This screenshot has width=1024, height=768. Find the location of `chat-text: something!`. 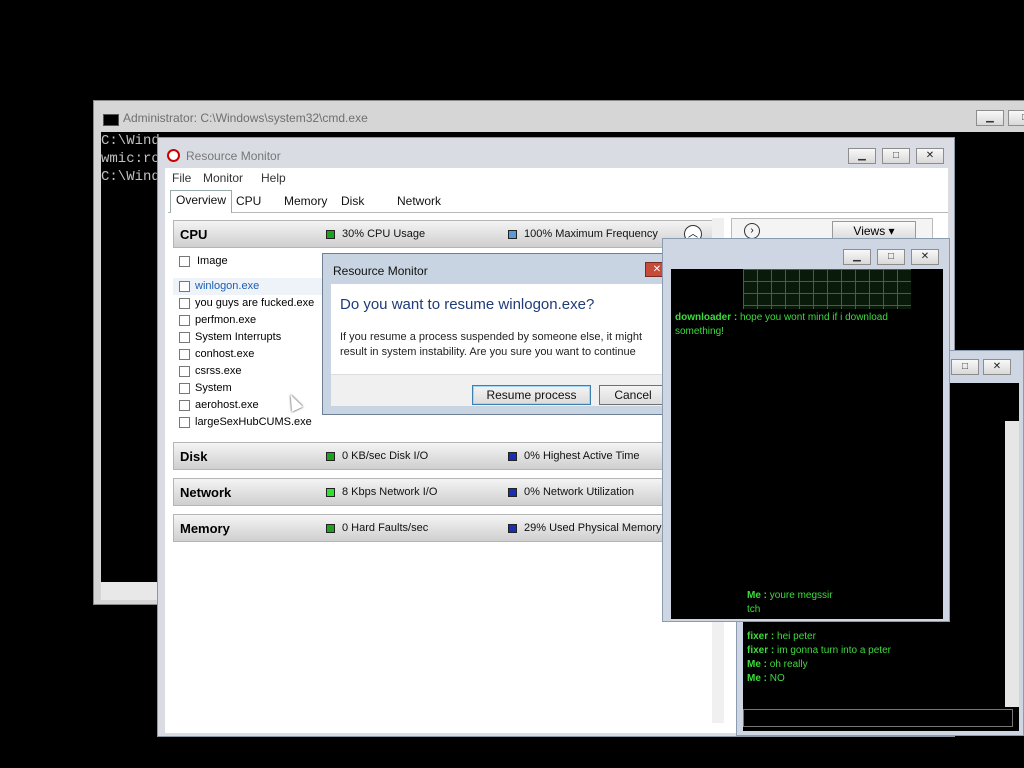

chat-text: something! is located at coordinates (699, 331).